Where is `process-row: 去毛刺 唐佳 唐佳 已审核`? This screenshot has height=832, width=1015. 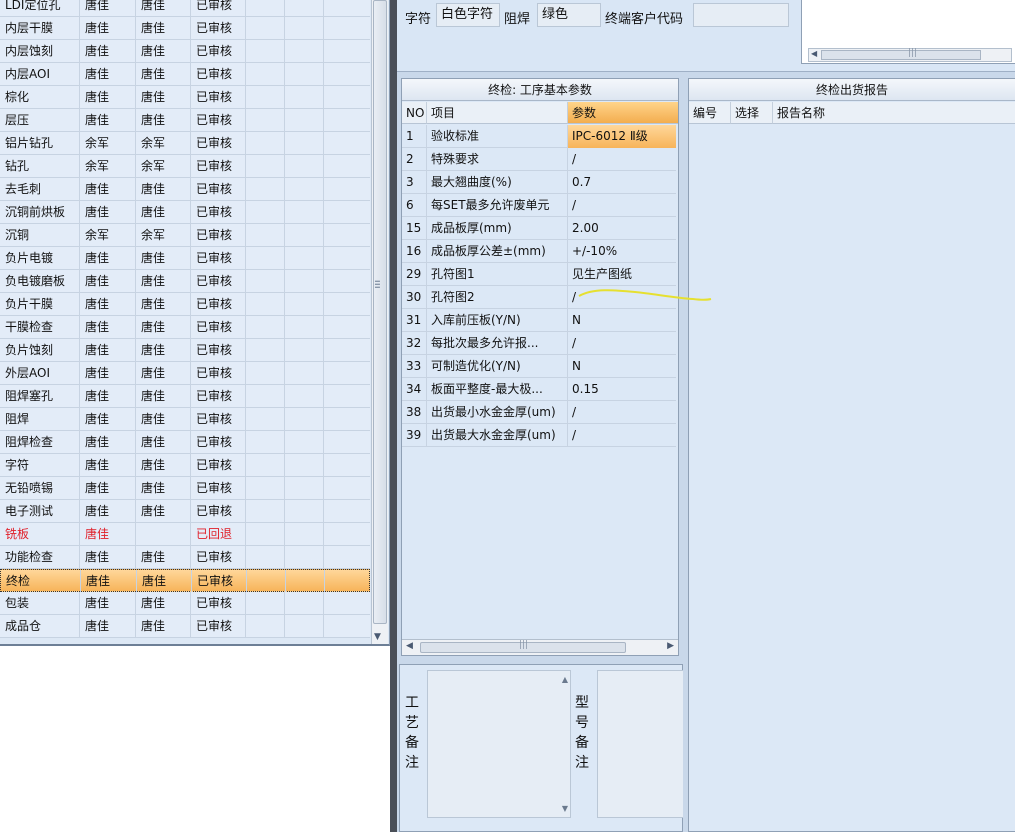
process-row: 去毛刺 唐佳 唐佳 已审核 is located at coordinates (185, 189).